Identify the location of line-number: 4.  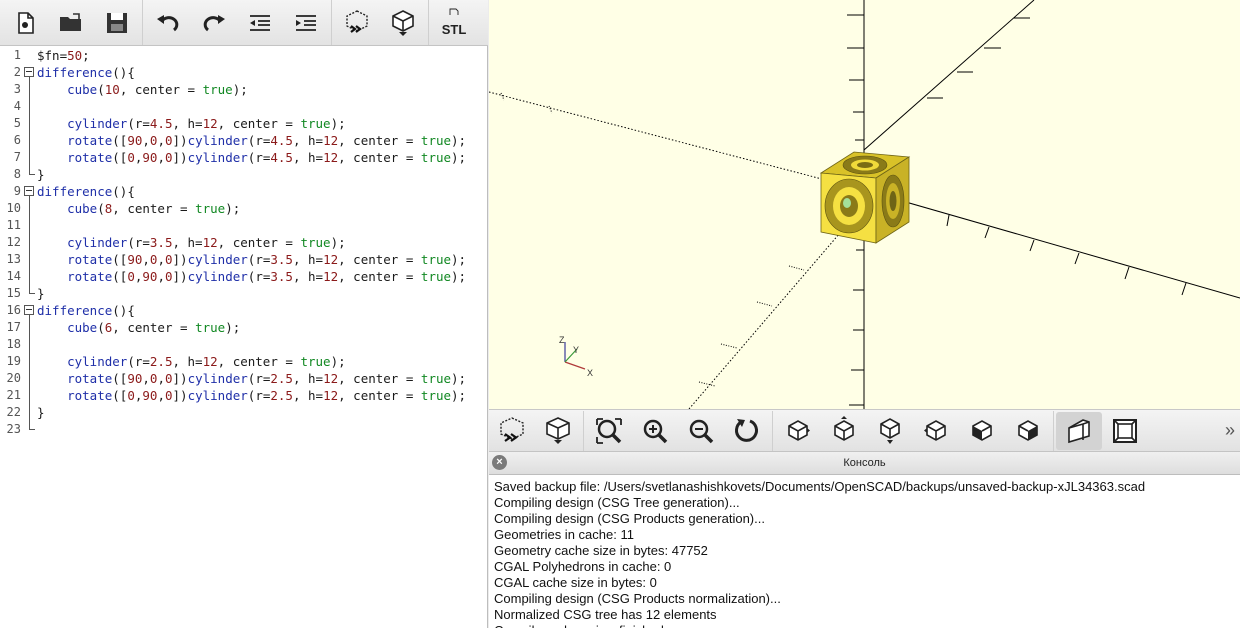
(17, 106).